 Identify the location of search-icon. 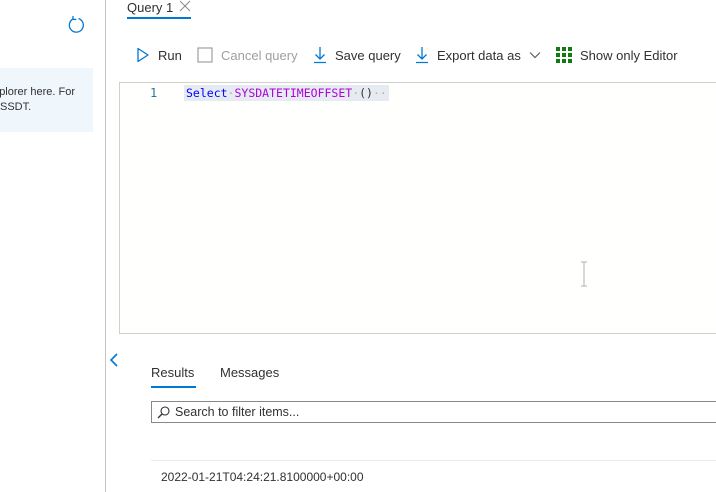
(163, 412).